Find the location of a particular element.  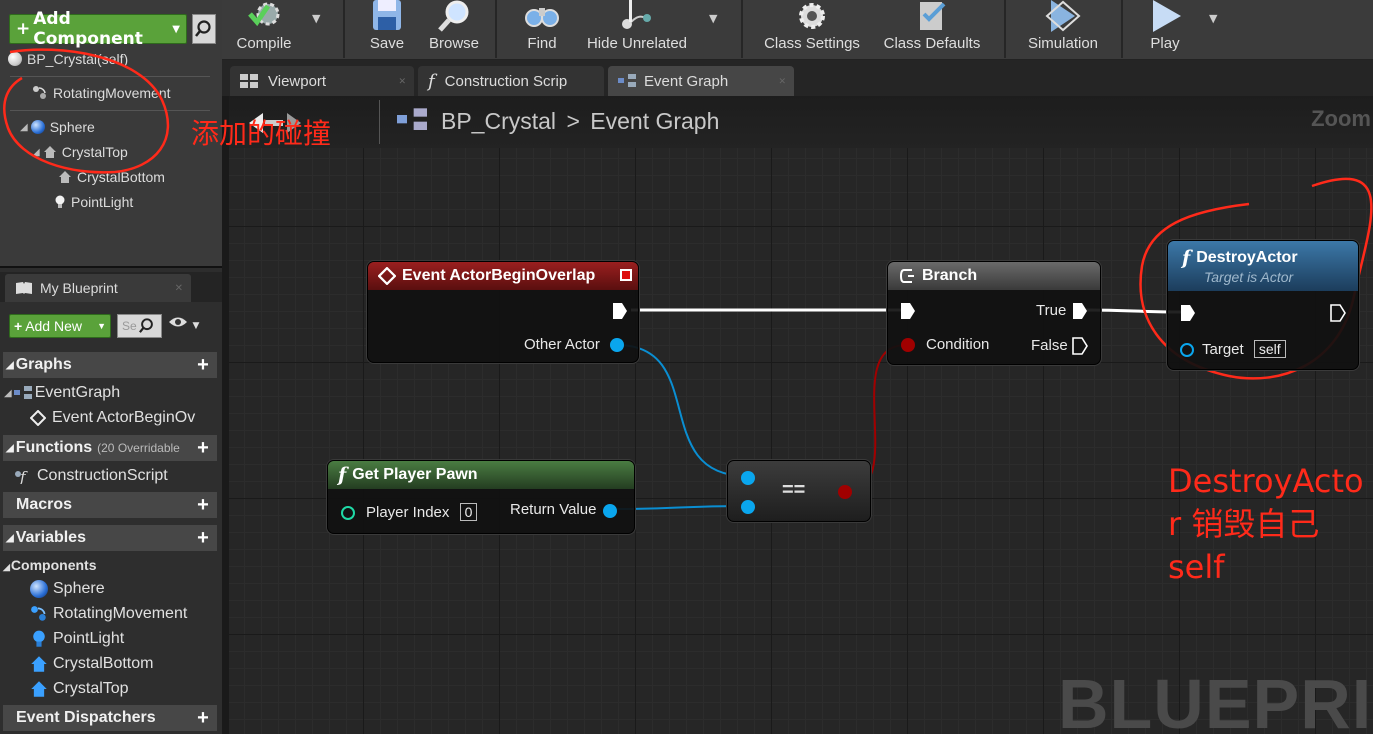

search-input: Se is located at coordinates (139, 326).